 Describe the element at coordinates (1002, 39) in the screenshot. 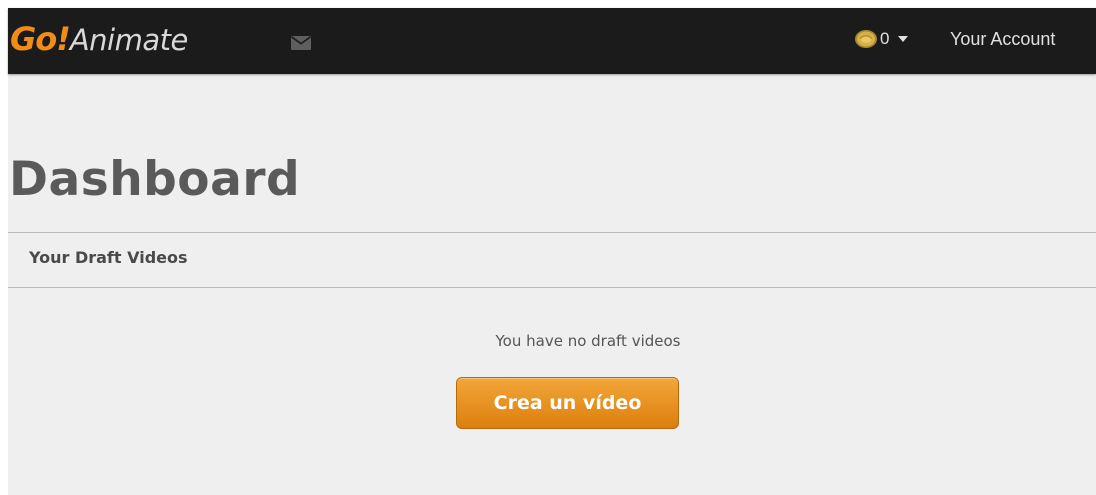

I see `your-account-link: Your Account` at that location.